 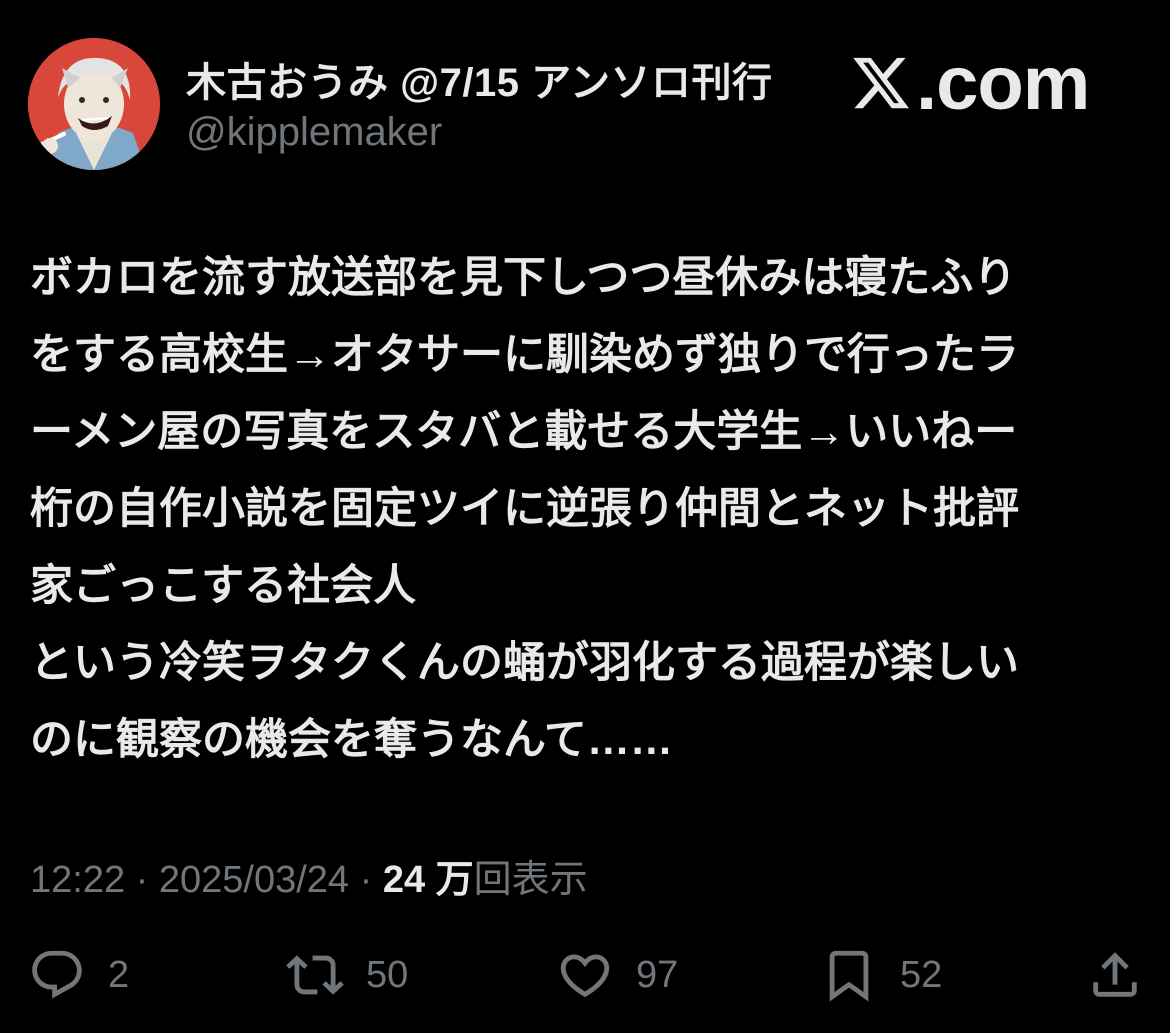 I want to click on like-count: 97, so click(x=657, y=974).